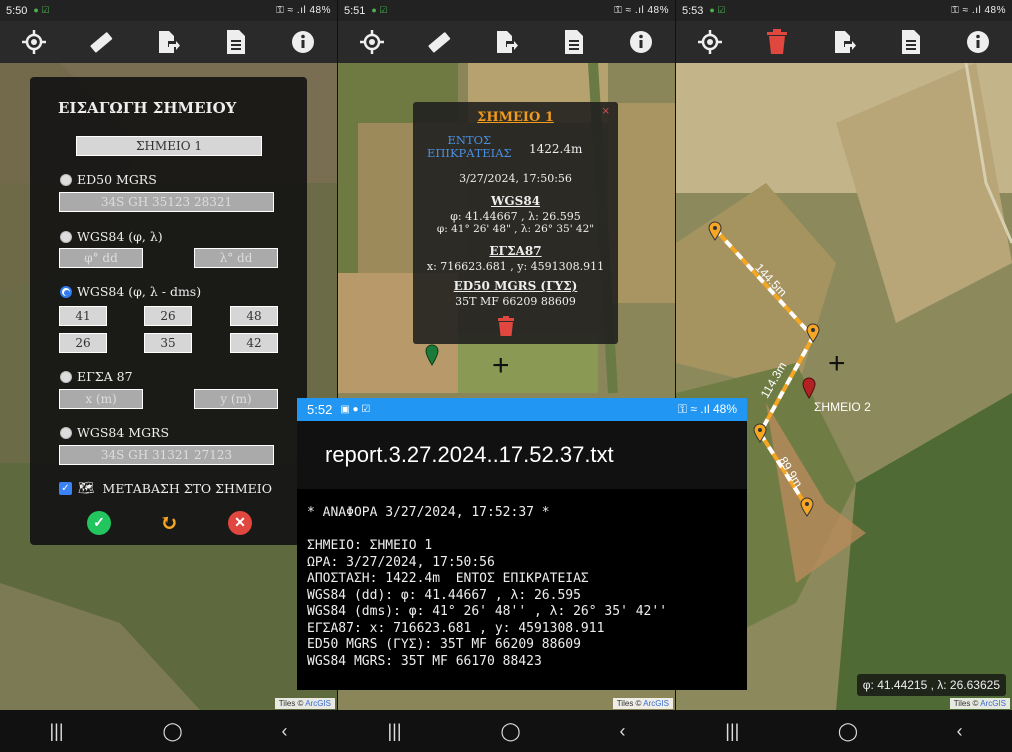 This screenshot has height=752, width=1012. What do you see at coordinates (777, 42) in the screenshot?
I see `trash-icon` at bounding box center [777, 42].